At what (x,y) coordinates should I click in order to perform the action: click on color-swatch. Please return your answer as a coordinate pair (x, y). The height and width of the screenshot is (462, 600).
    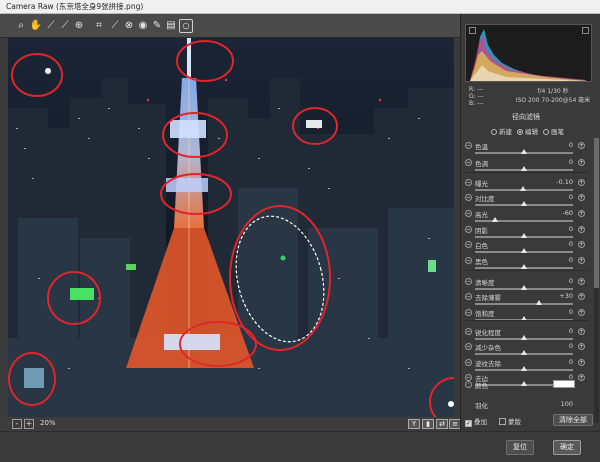
    Looking at the image, I should click on (564, 384).